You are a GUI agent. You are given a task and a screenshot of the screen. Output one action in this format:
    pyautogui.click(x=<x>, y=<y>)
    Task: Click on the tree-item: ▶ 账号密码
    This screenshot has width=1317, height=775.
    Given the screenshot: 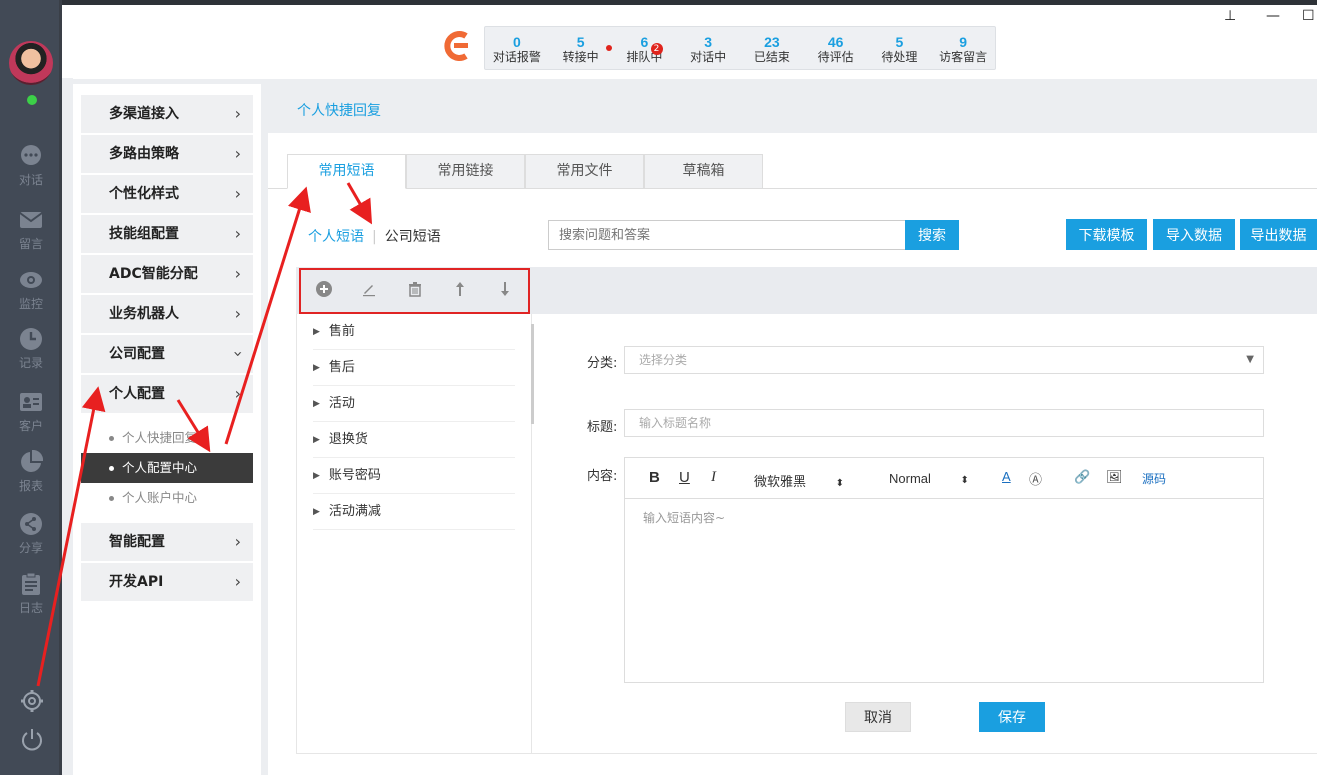 What is the action you would take?
    pyautogui.click(x=414, y=476)
    